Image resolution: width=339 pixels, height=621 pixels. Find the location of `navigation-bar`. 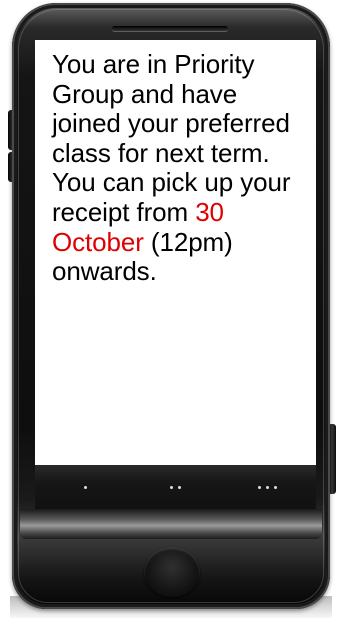

navigation-bar is located at coordinates (175, 487).